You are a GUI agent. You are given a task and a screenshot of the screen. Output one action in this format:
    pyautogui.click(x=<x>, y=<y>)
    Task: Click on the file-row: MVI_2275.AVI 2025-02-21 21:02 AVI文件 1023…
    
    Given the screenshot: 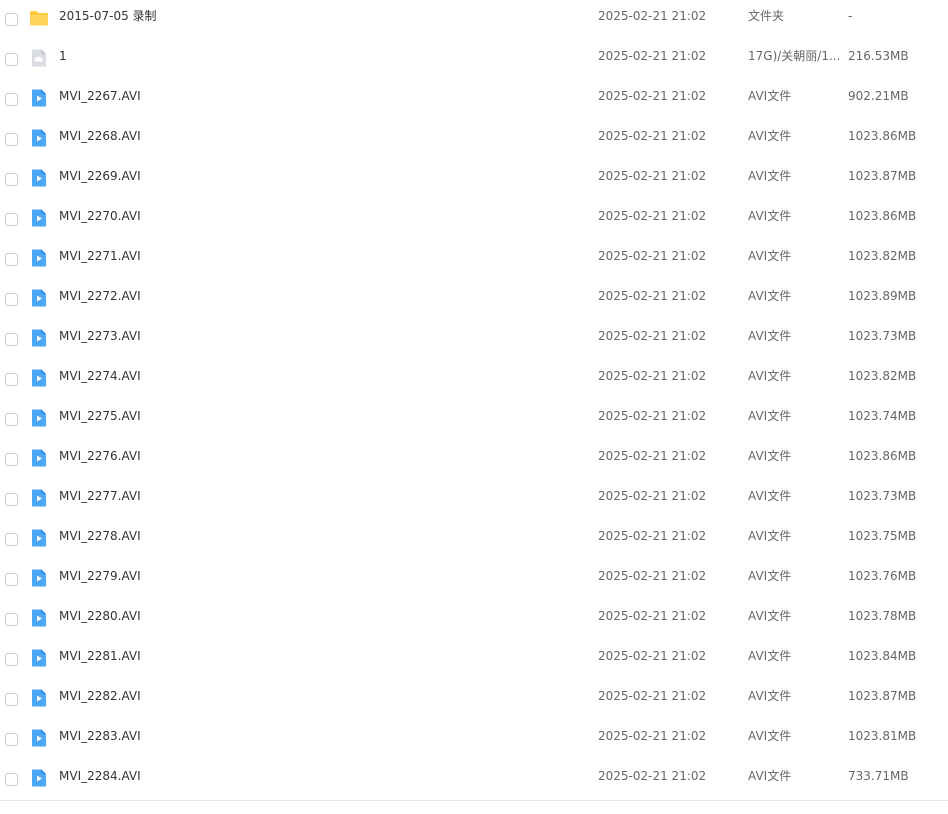 What is the action you would take?
    pyautogui.click(x=474, y=420)
    